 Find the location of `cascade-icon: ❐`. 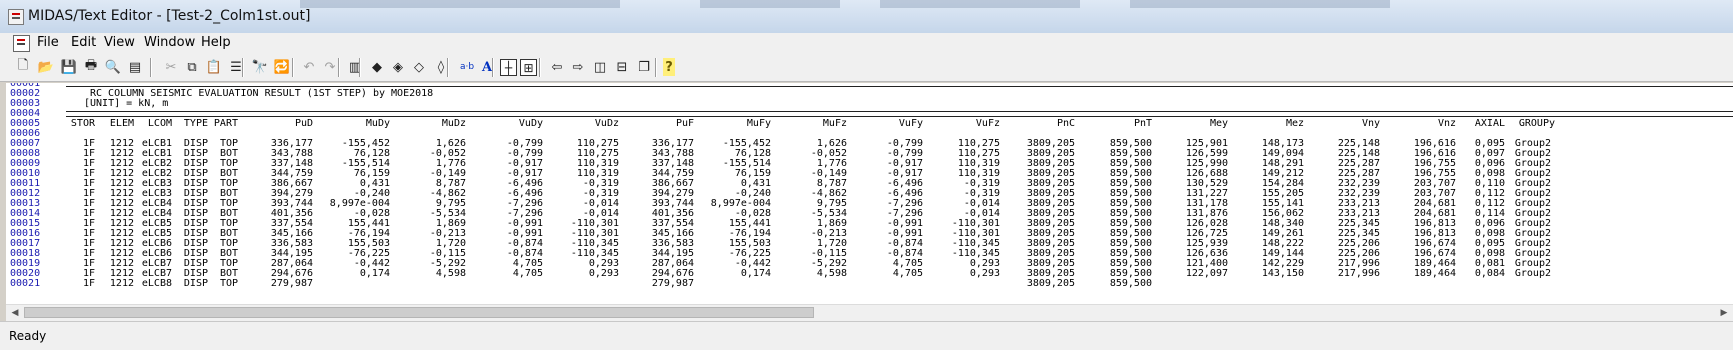

cascade-icon: ❐ is located at coordinates (644, 67).